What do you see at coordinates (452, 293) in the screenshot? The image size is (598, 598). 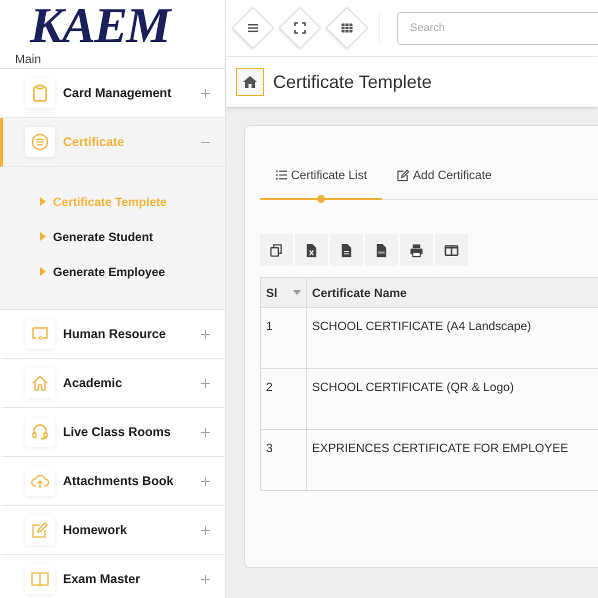 I see `column-header: Certificate Name` at bounding box center [452, 293].